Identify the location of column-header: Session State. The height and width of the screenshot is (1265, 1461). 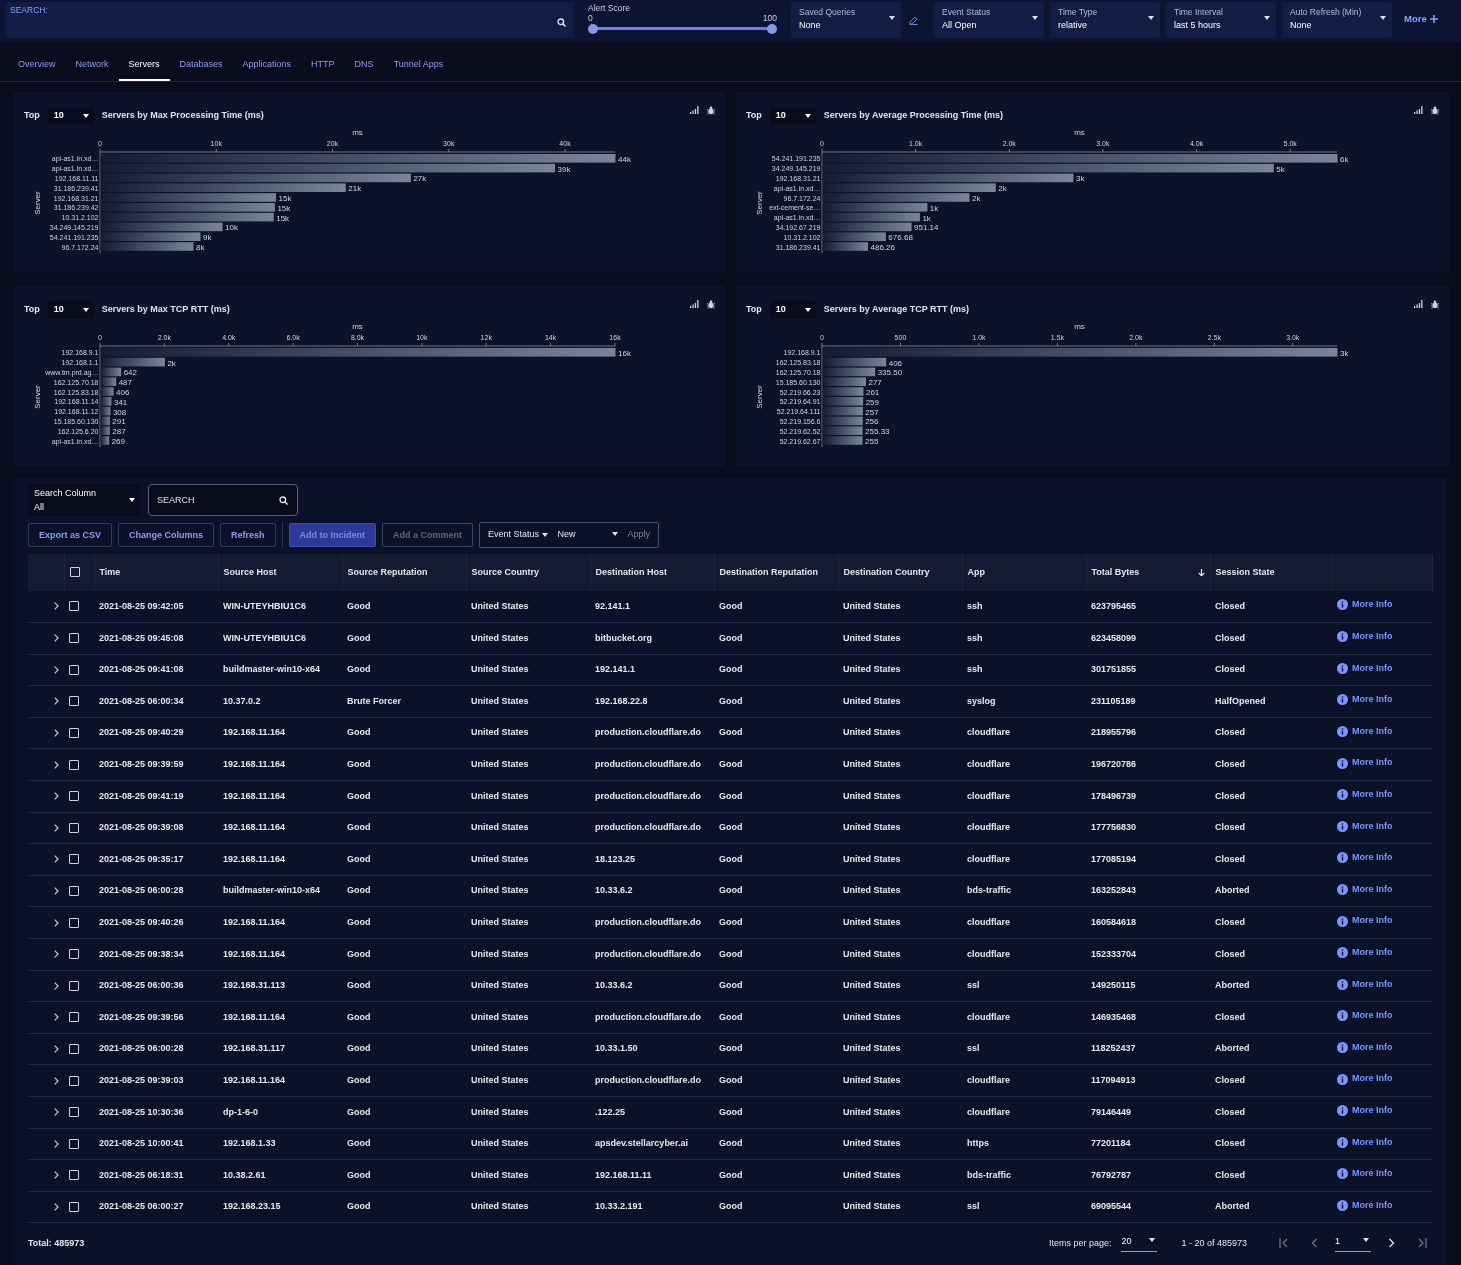
(1245, 572).